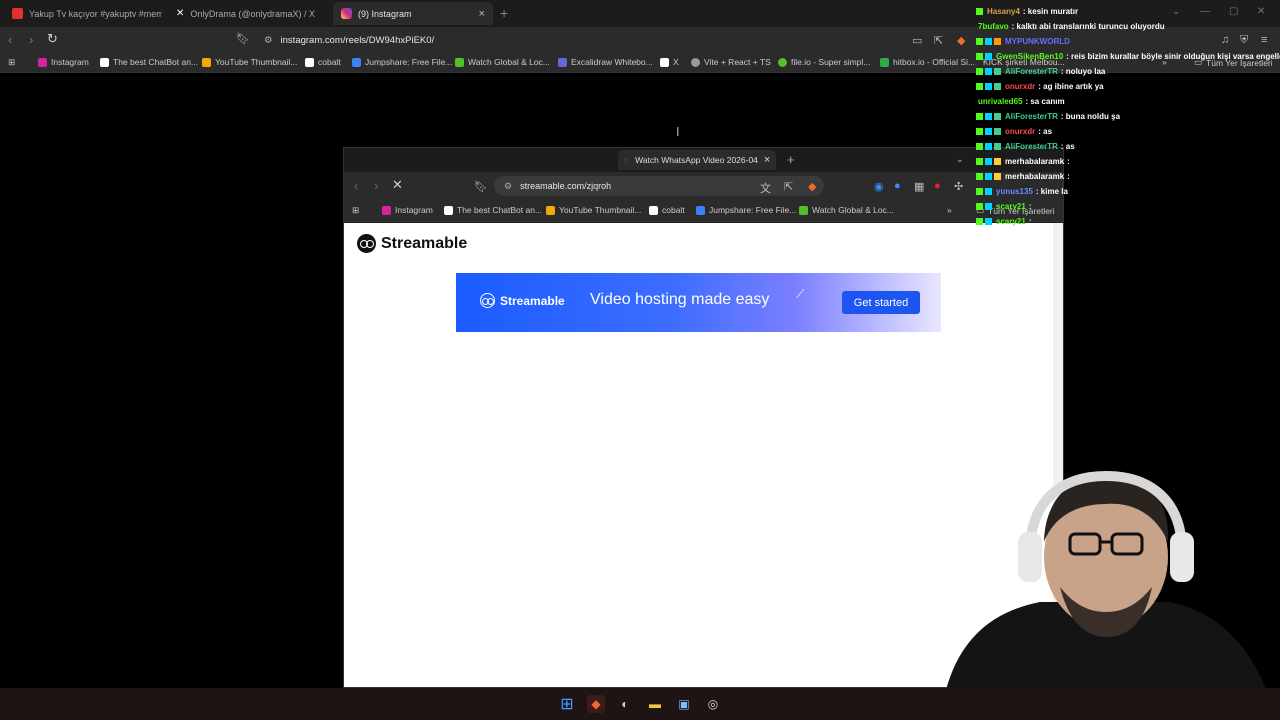  I want to click on tab-instagram: (9) Instagram ×, so click(413, 13).